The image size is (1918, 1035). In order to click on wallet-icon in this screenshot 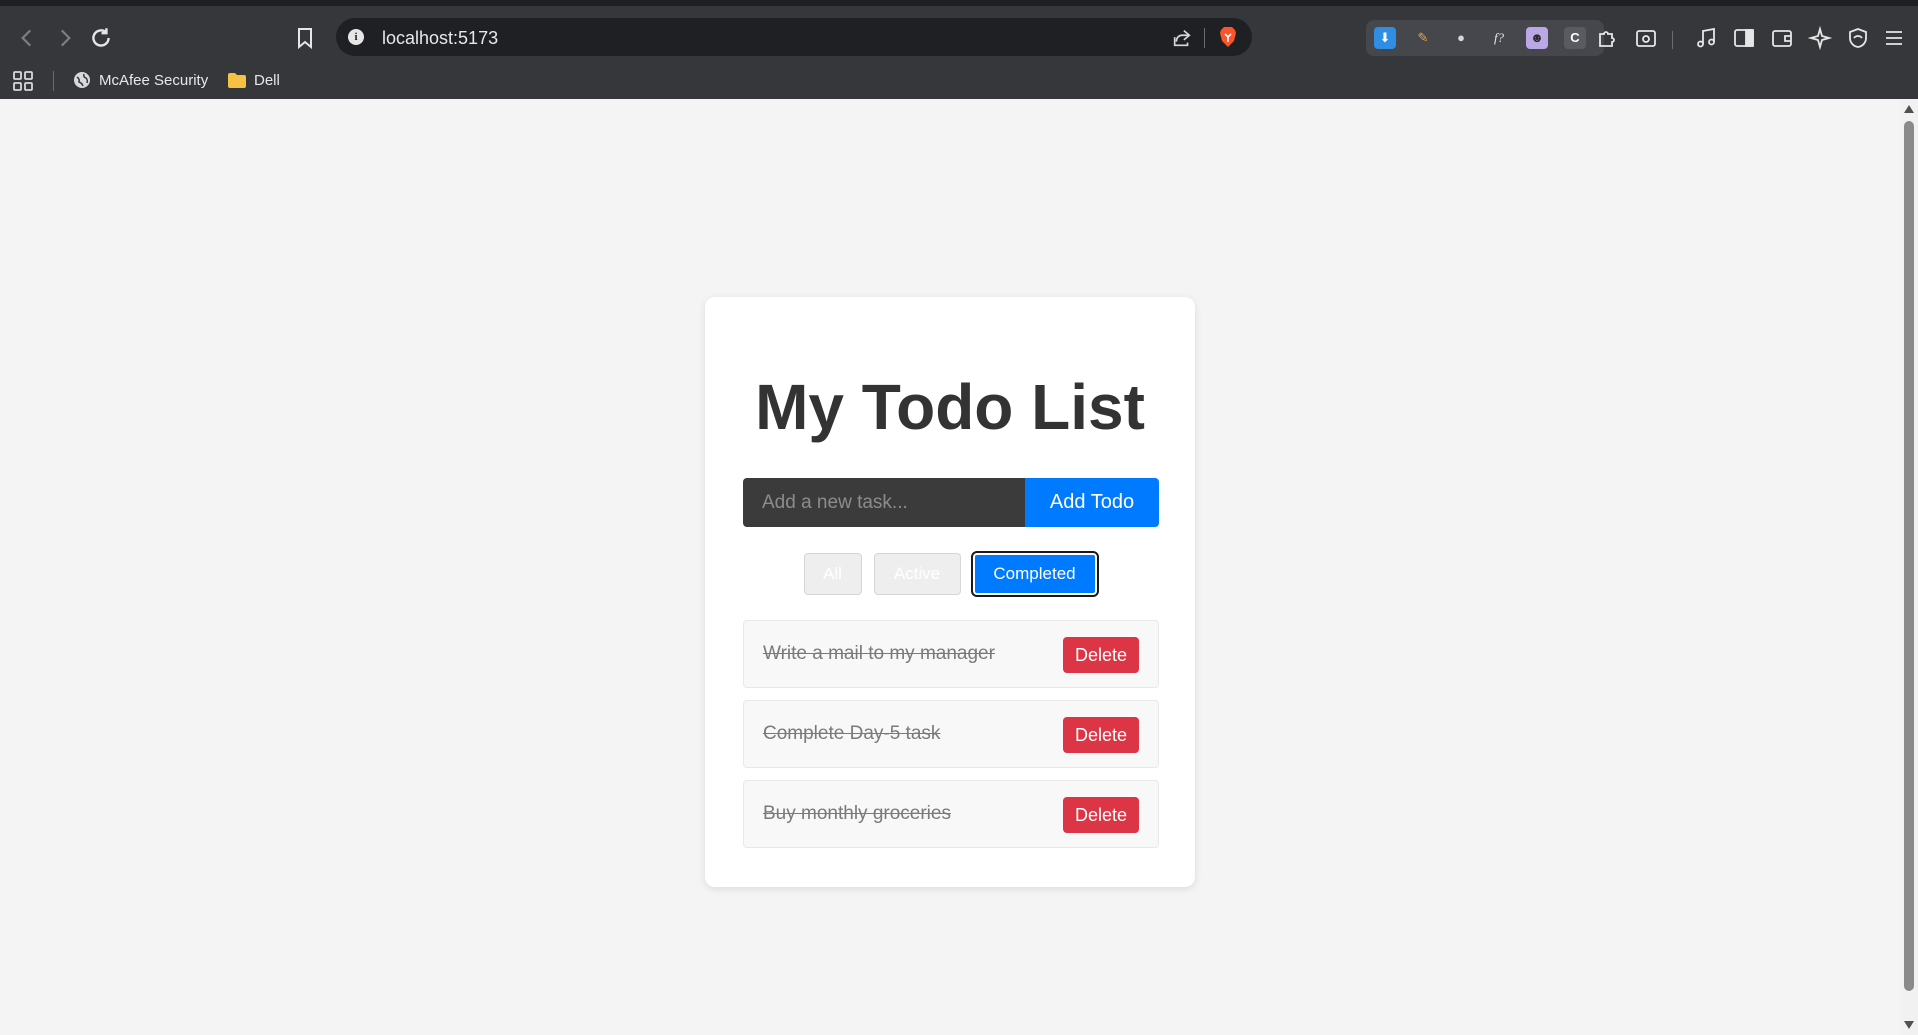, I will do `click(1782, 38)`.